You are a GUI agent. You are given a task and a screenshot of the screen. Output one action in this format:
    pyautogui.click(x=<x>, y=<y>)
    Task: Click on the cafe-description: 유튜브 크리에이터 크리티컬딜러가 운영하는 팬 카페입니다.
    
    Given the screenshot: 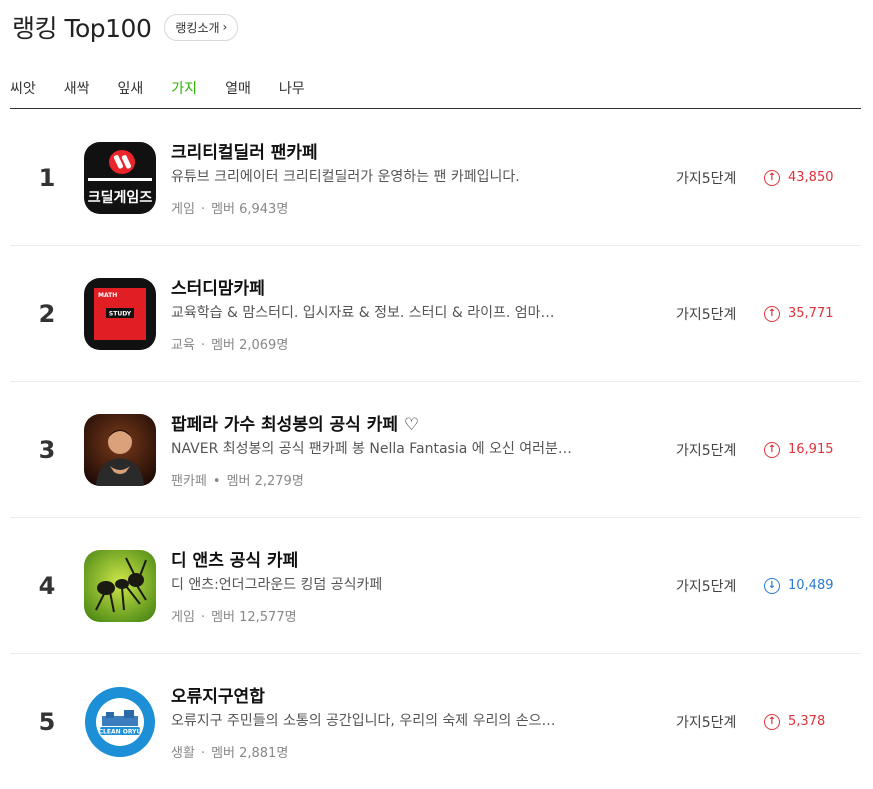 What is the action you would take?
    pyautogui.click(x=345, y=177)
    